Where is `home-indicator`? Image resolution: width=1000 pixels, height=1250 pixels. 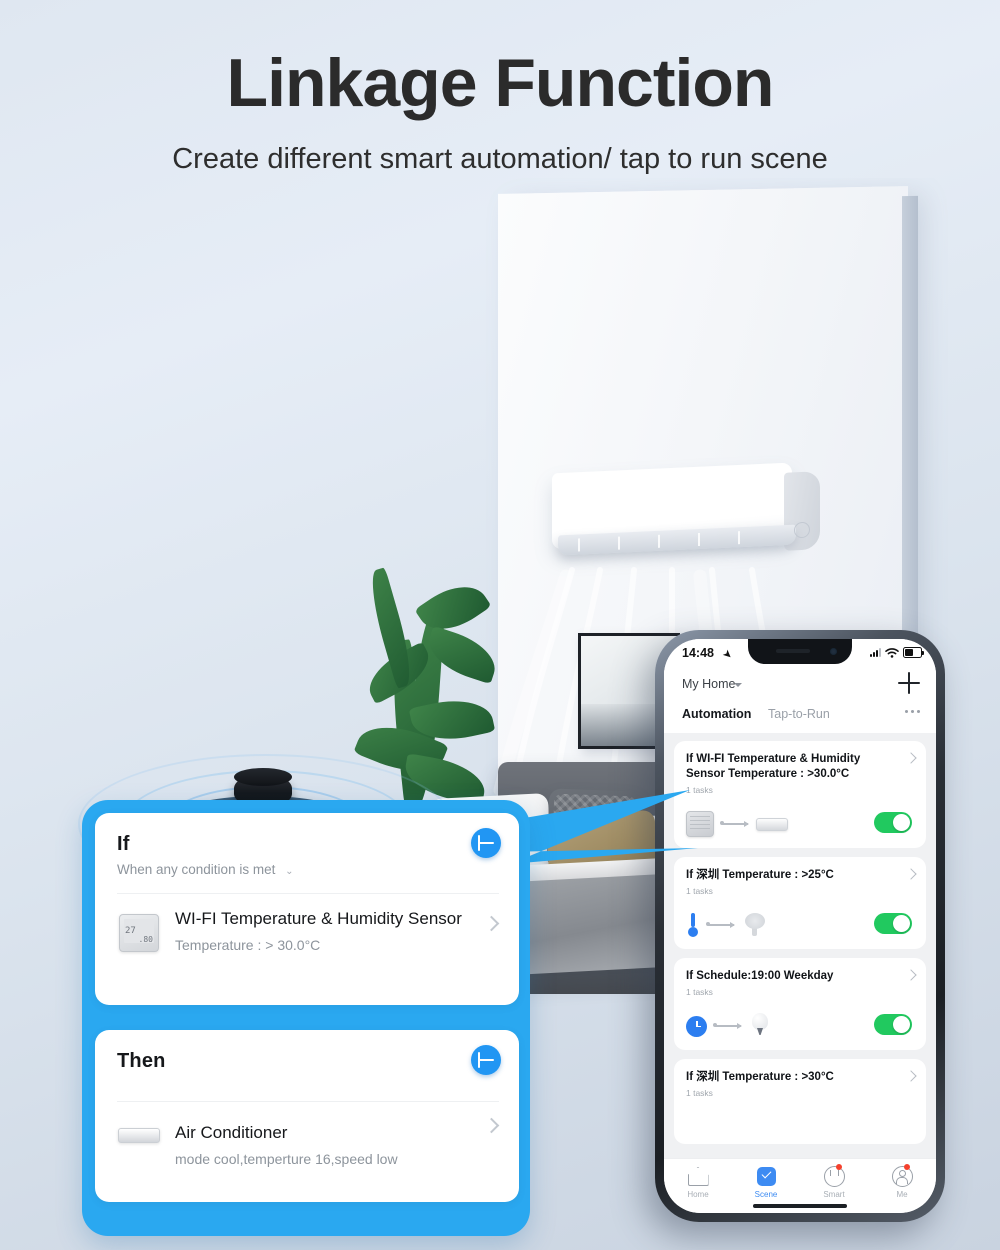
home-indicator is located at coordinates (800, 1206).